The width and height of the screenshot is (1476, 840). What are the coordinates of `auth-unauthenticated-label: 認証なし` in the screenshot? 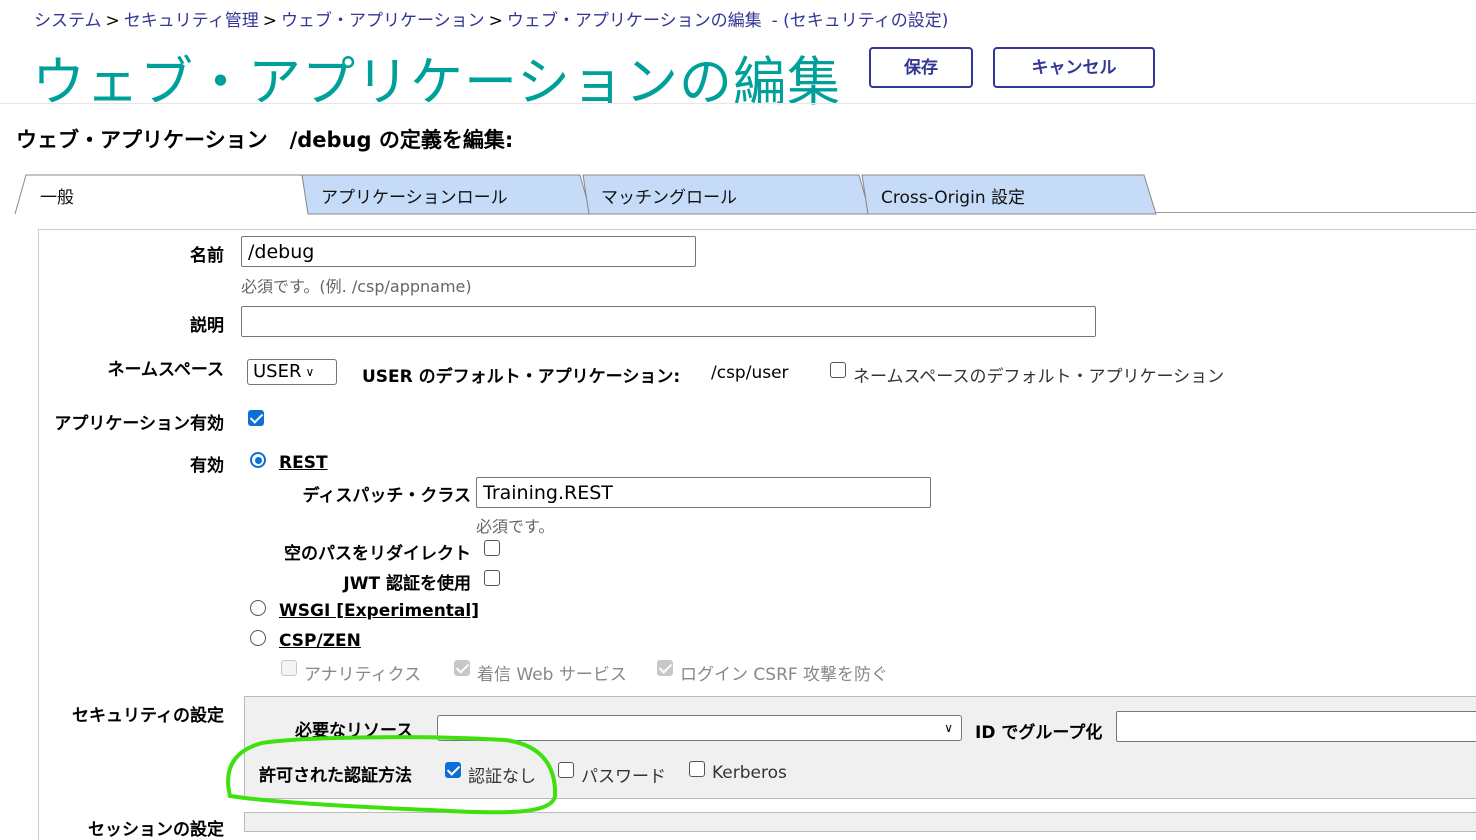 It's located at (502, 777).